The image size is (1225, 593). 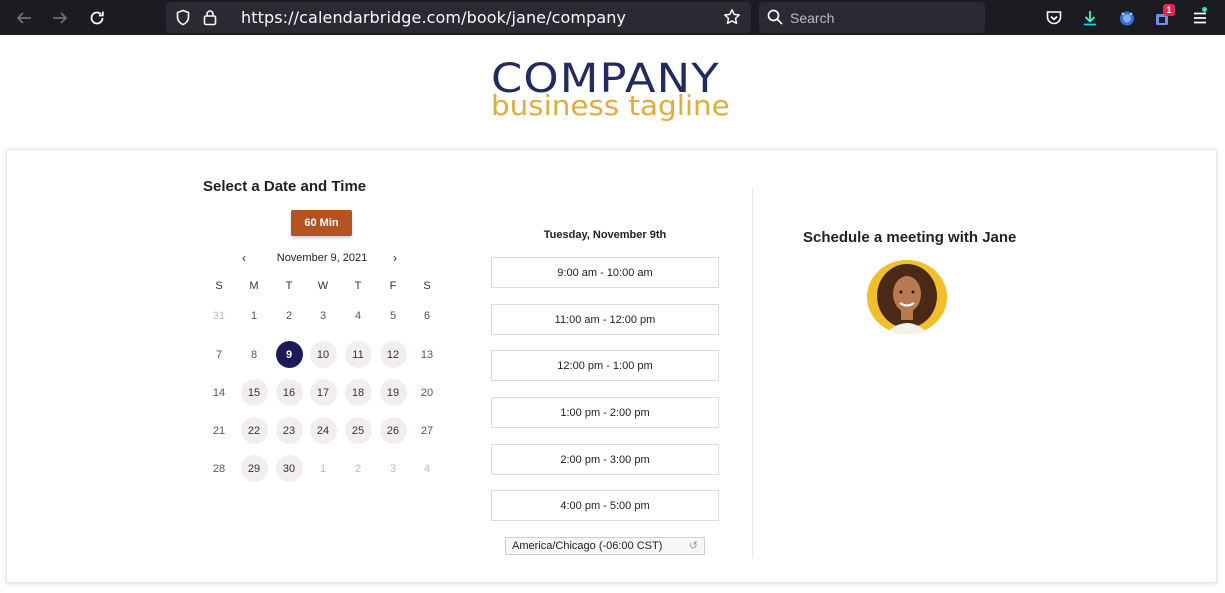 What do you see at coordinates (323, 430) in the screenshot?
I see `calendar-day: 24` at bounding box center [323, 430].